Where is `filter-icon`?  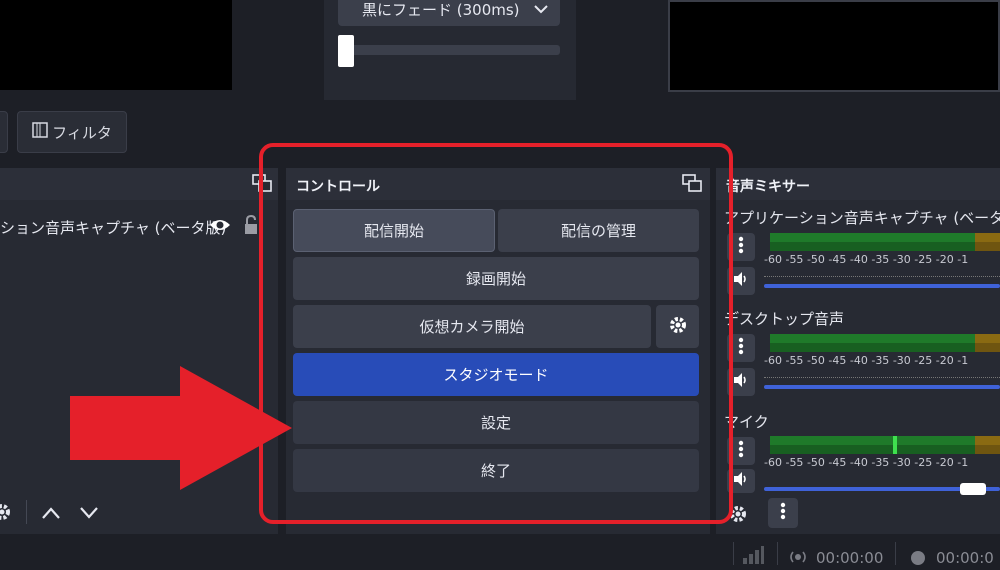 filter-icon is located at coordinates (40, 132).